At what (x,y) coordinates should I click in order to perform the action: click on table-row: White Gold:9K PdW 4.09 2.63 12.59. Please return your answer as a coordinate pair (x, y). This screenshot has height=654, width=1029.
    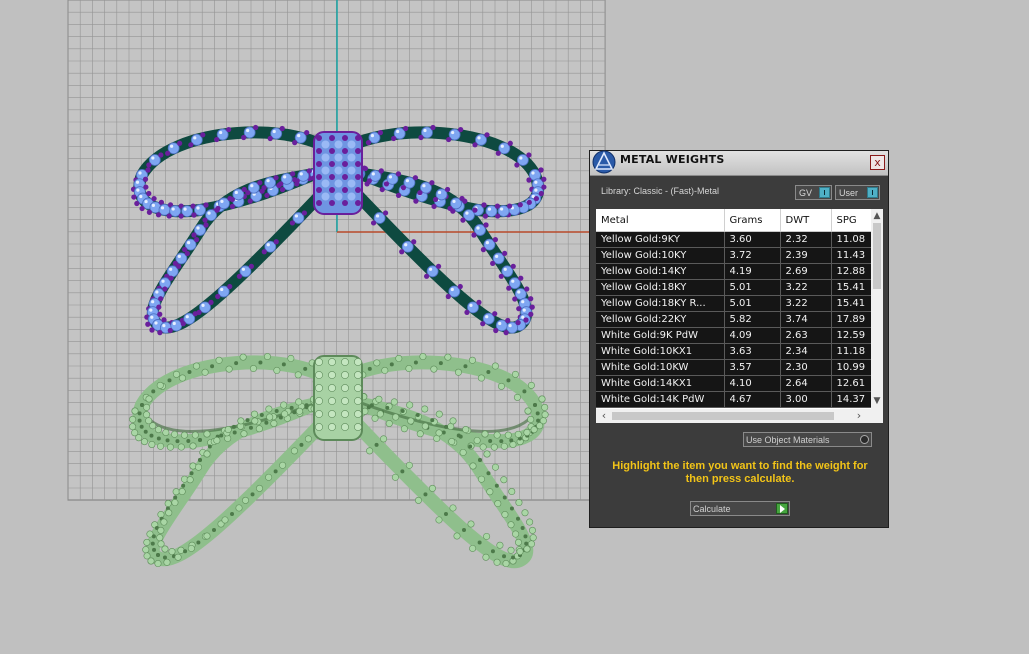
    Looking at the image, I should click on (734, 335).